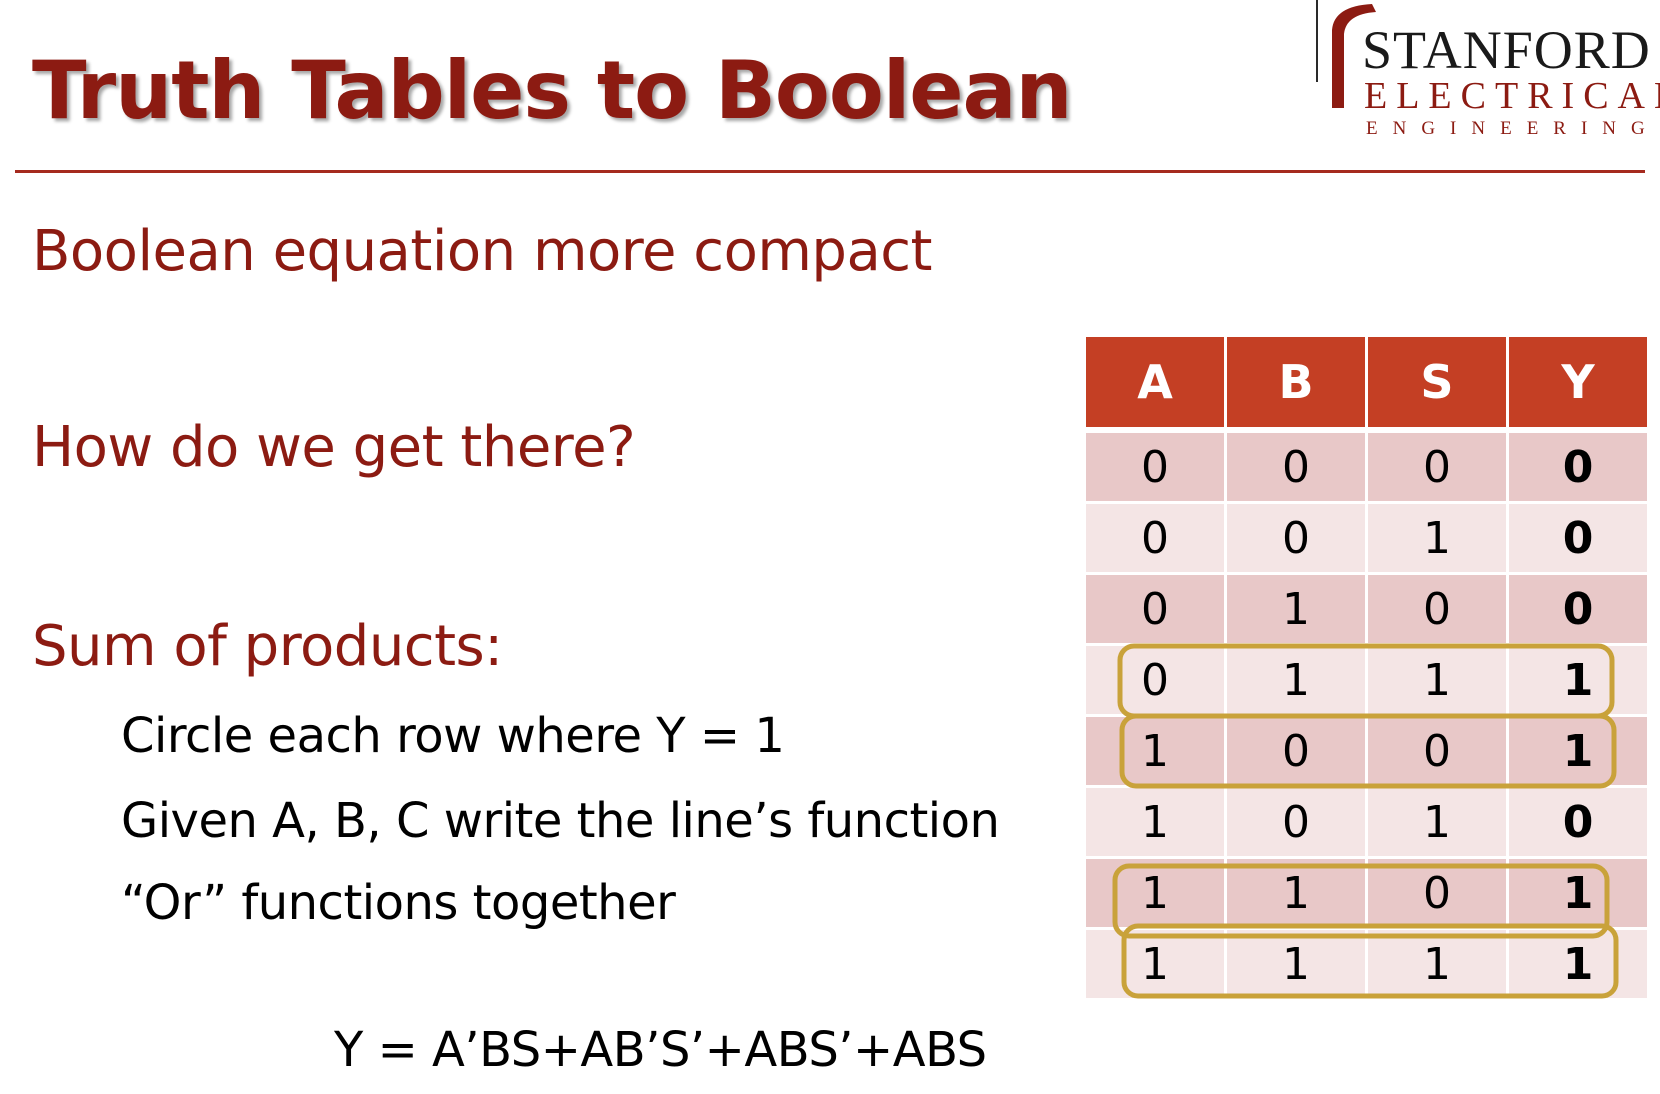 The height and width of the screenshot is (1094, 1660). I want to click on slide-title: Truth Tables to Boolean, so click(552, 90).